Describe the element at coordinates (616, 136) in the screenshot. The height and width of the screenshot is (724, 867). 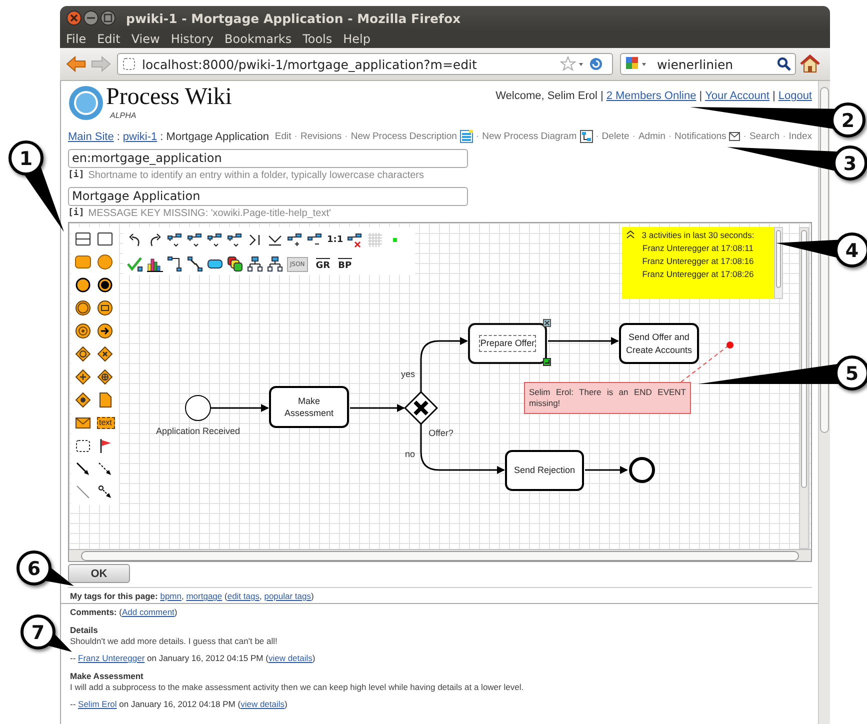
I see `action-link: Delete` at that location.